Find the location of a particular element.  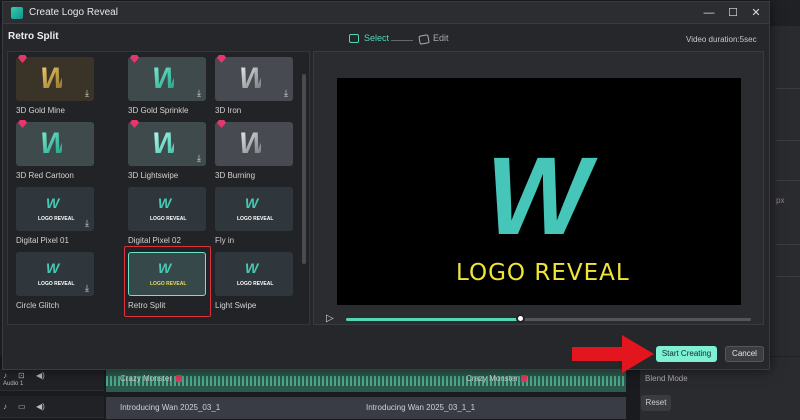

template-label: 3D Lightswipe is located at coordinates (153, 175).